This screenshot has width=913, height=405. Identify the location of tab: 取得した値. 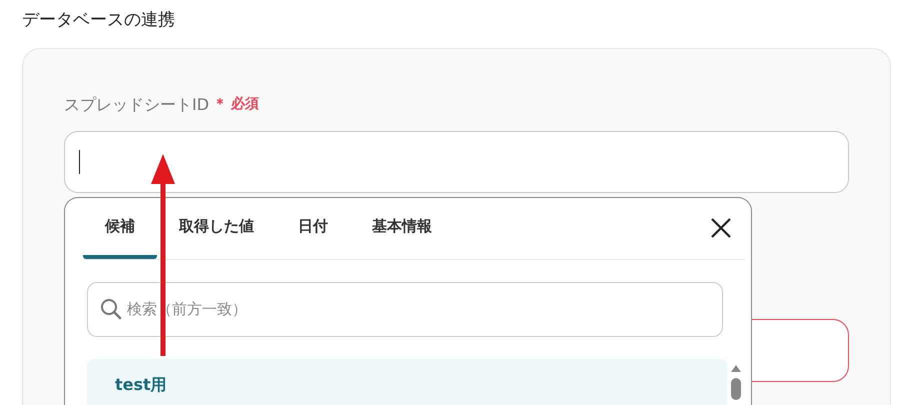
(216, 228).